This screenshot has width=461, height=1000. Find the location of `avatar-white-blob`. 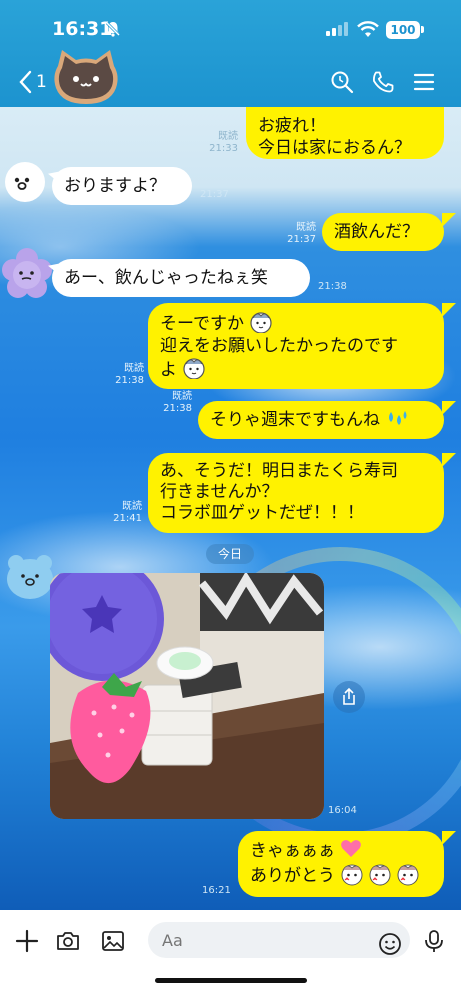

avatar-white-blob is located at coordinates (25, 182).